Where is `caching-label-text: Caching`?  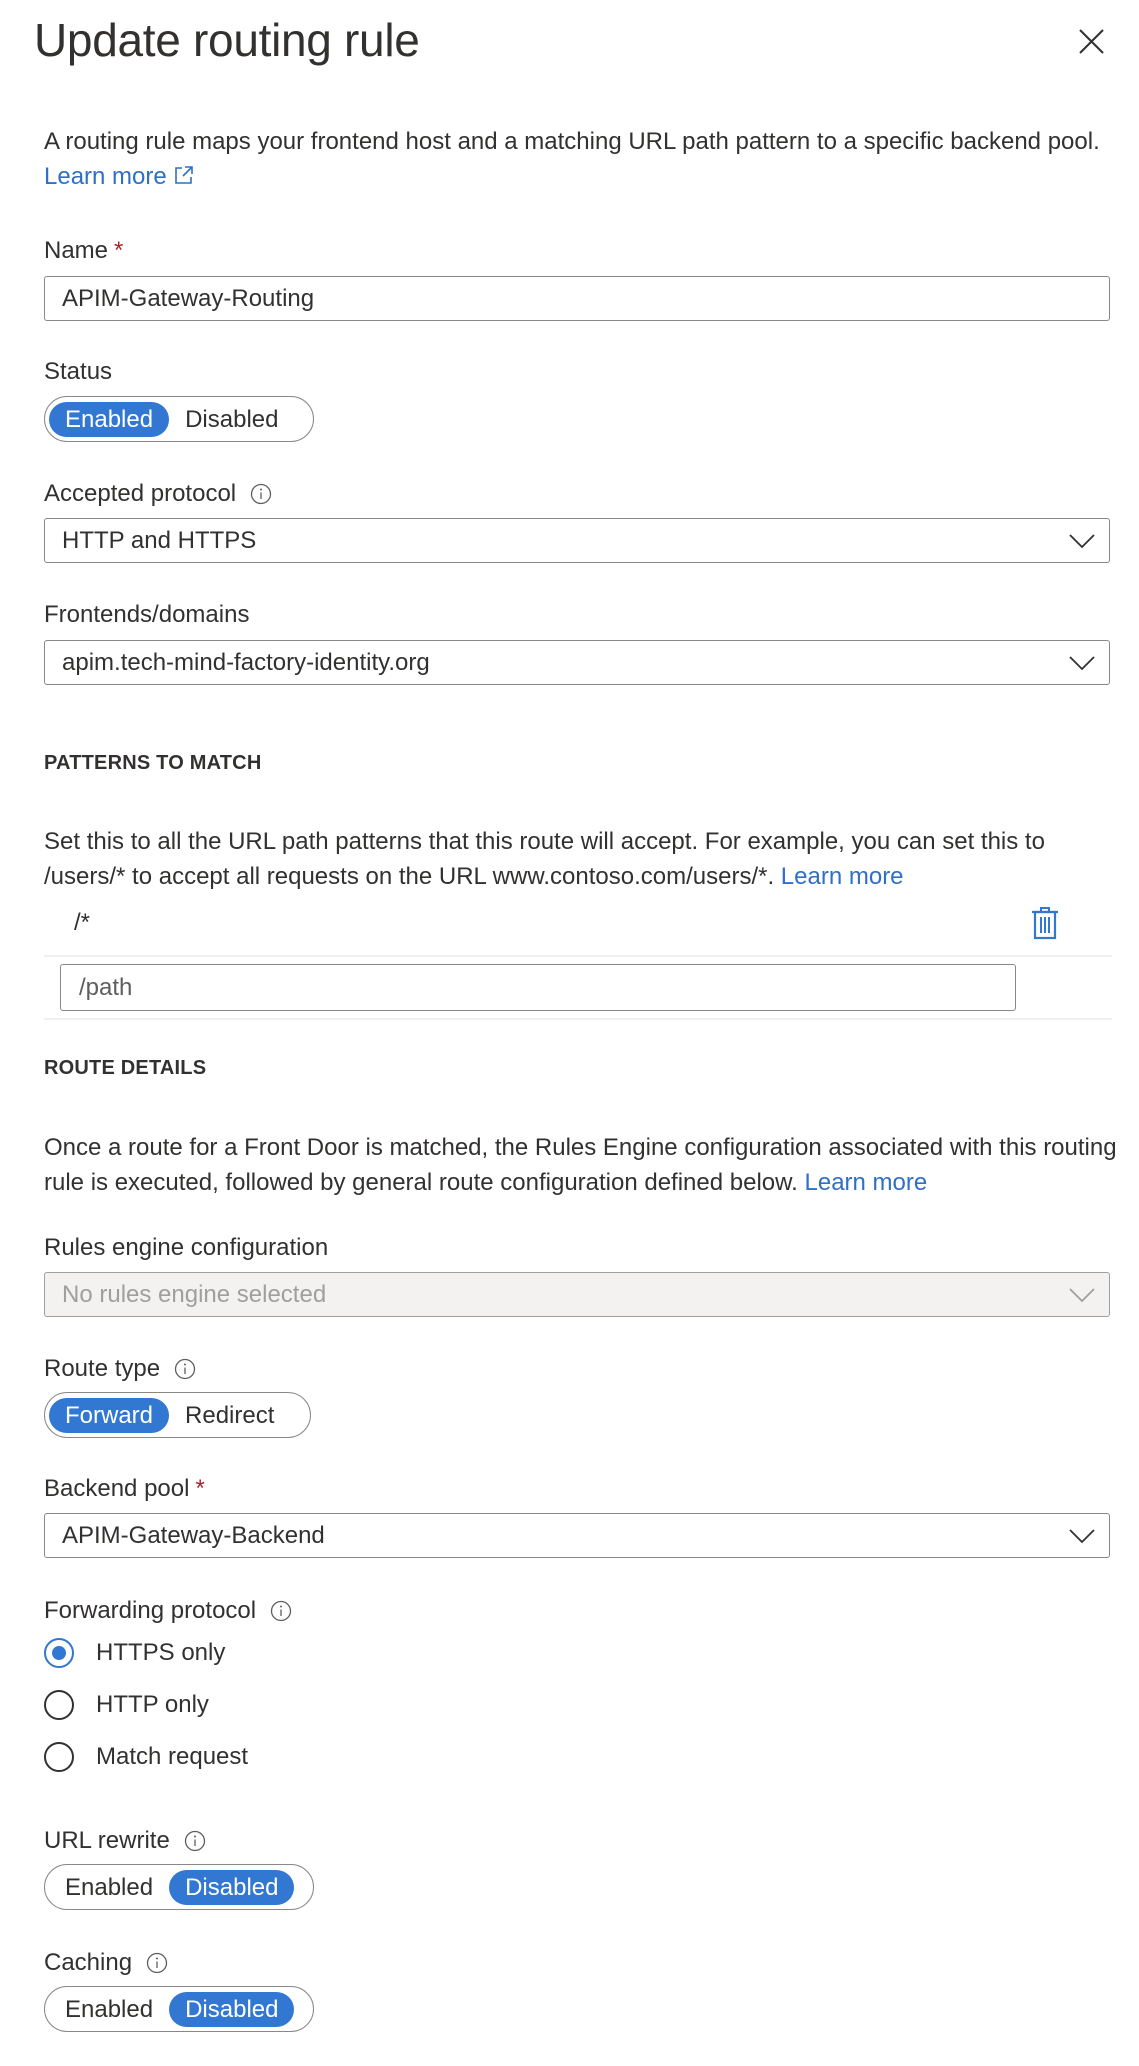 caching-label-text: Caching is located at coordinates (88, 1962).